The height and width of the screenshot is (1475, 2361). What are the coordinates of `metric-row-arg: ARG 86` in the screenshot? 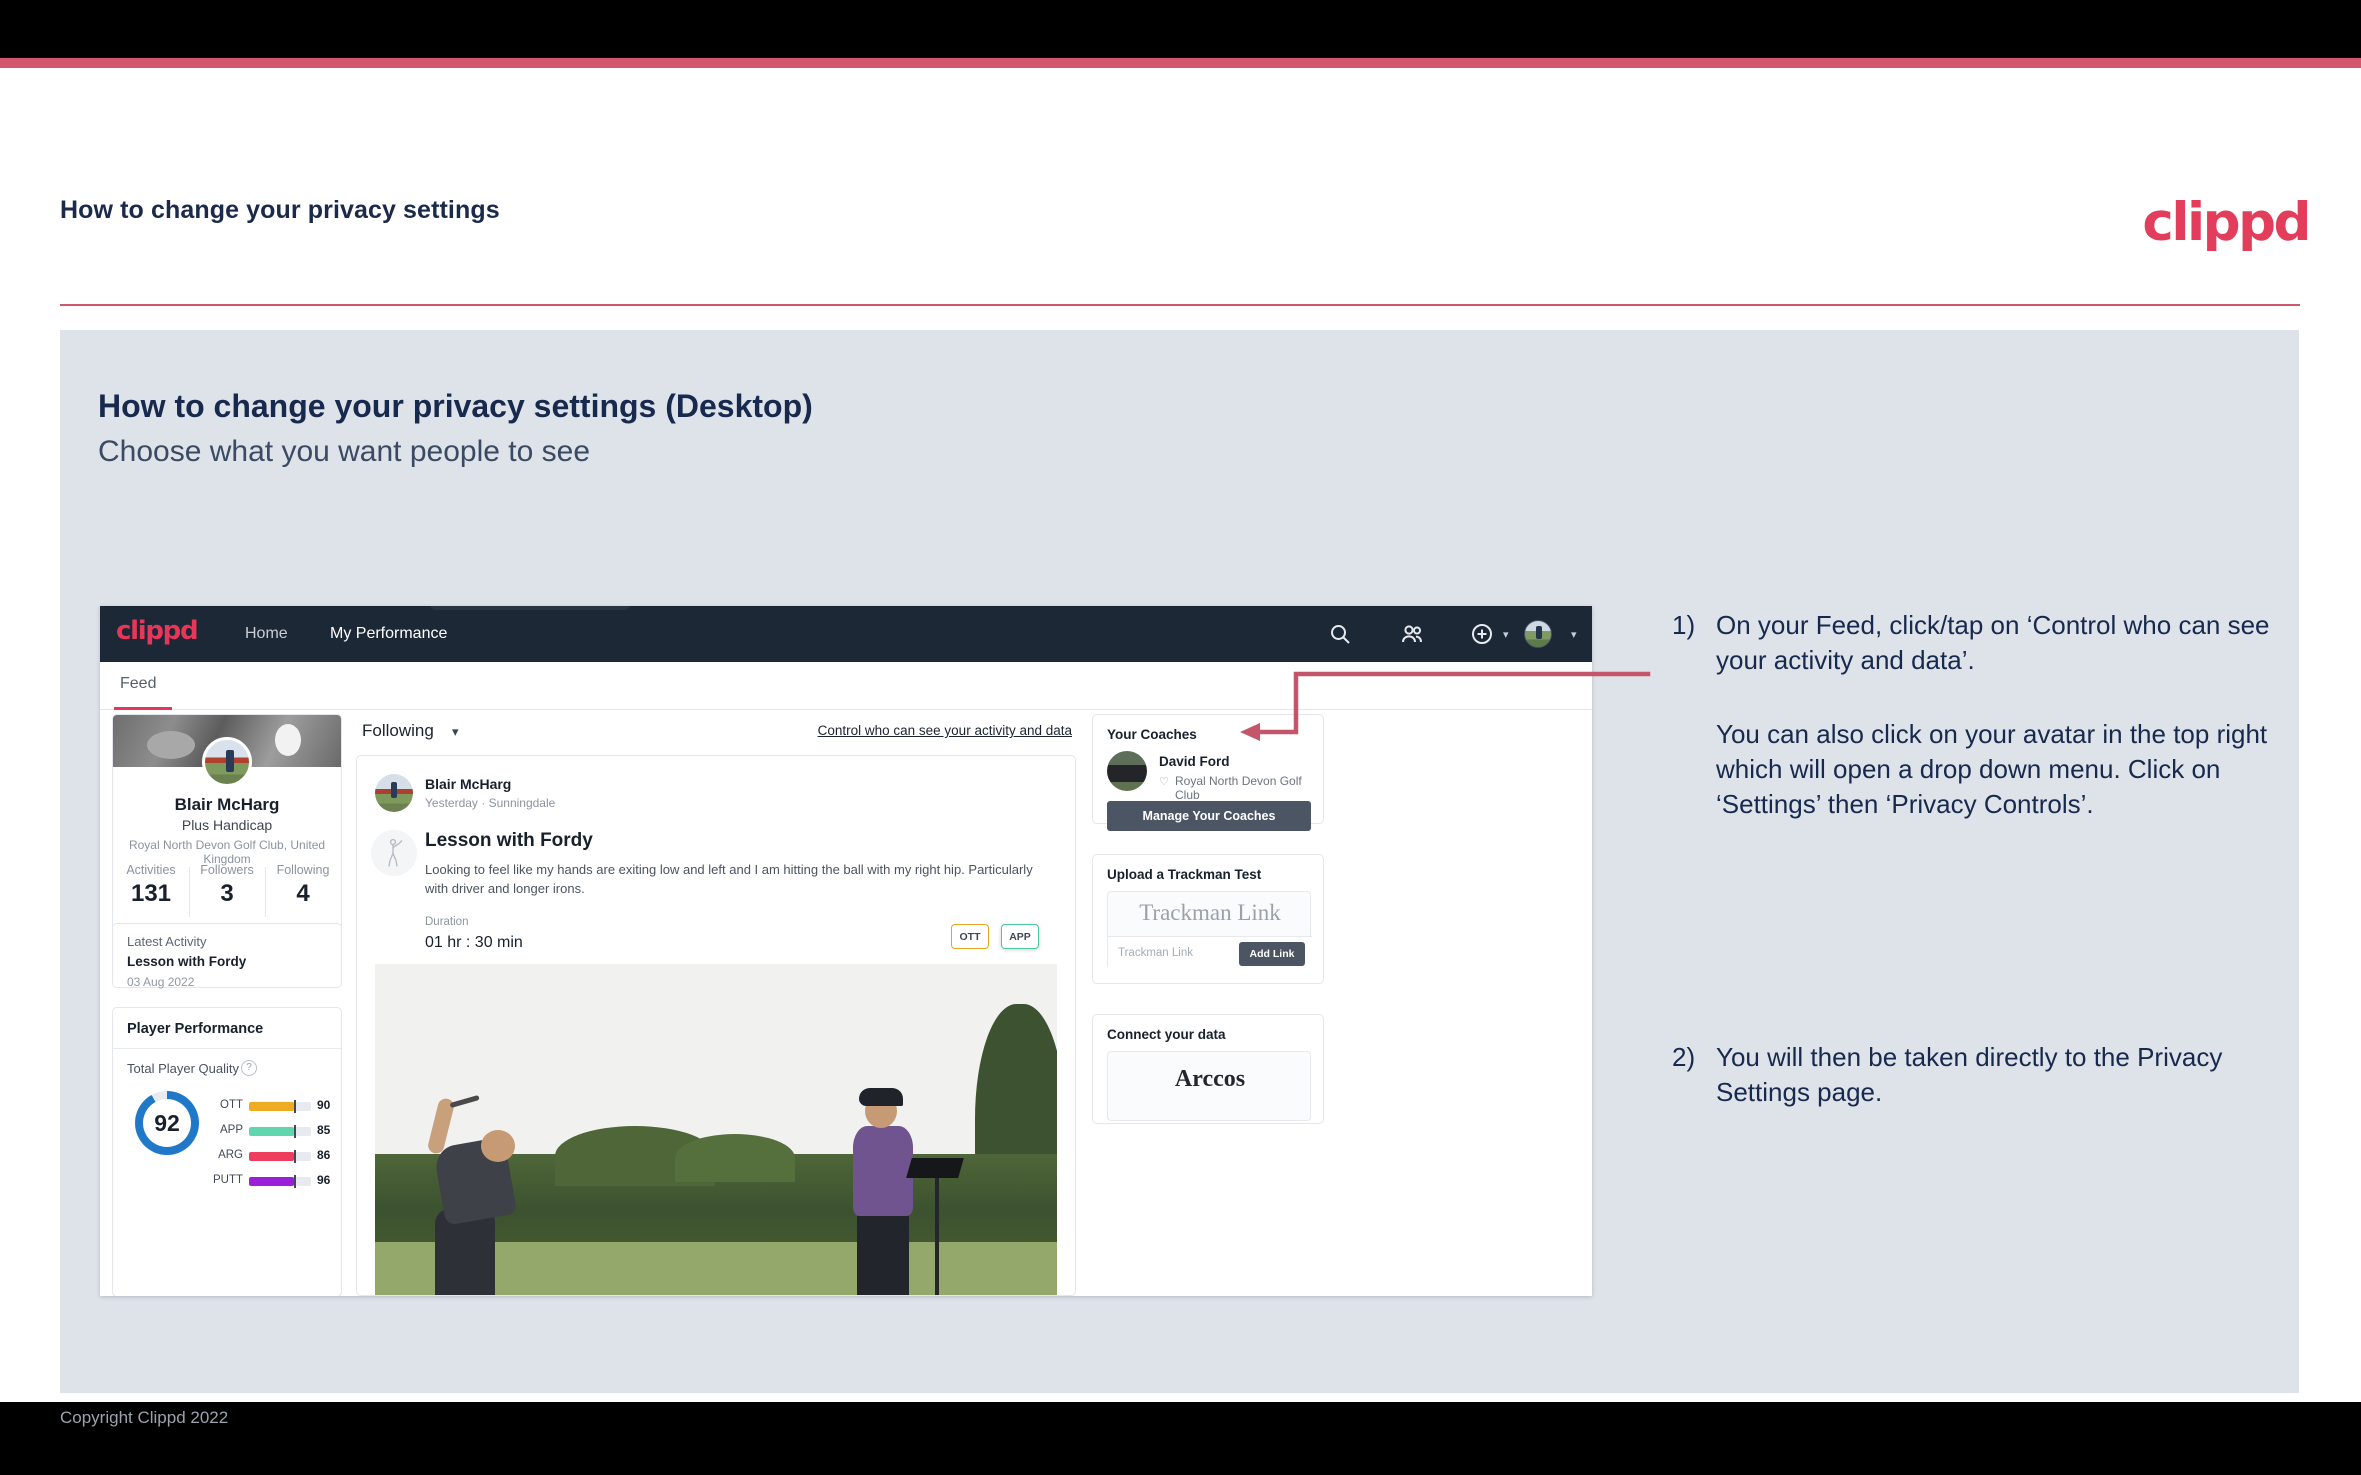 It's located at (273, 1156).